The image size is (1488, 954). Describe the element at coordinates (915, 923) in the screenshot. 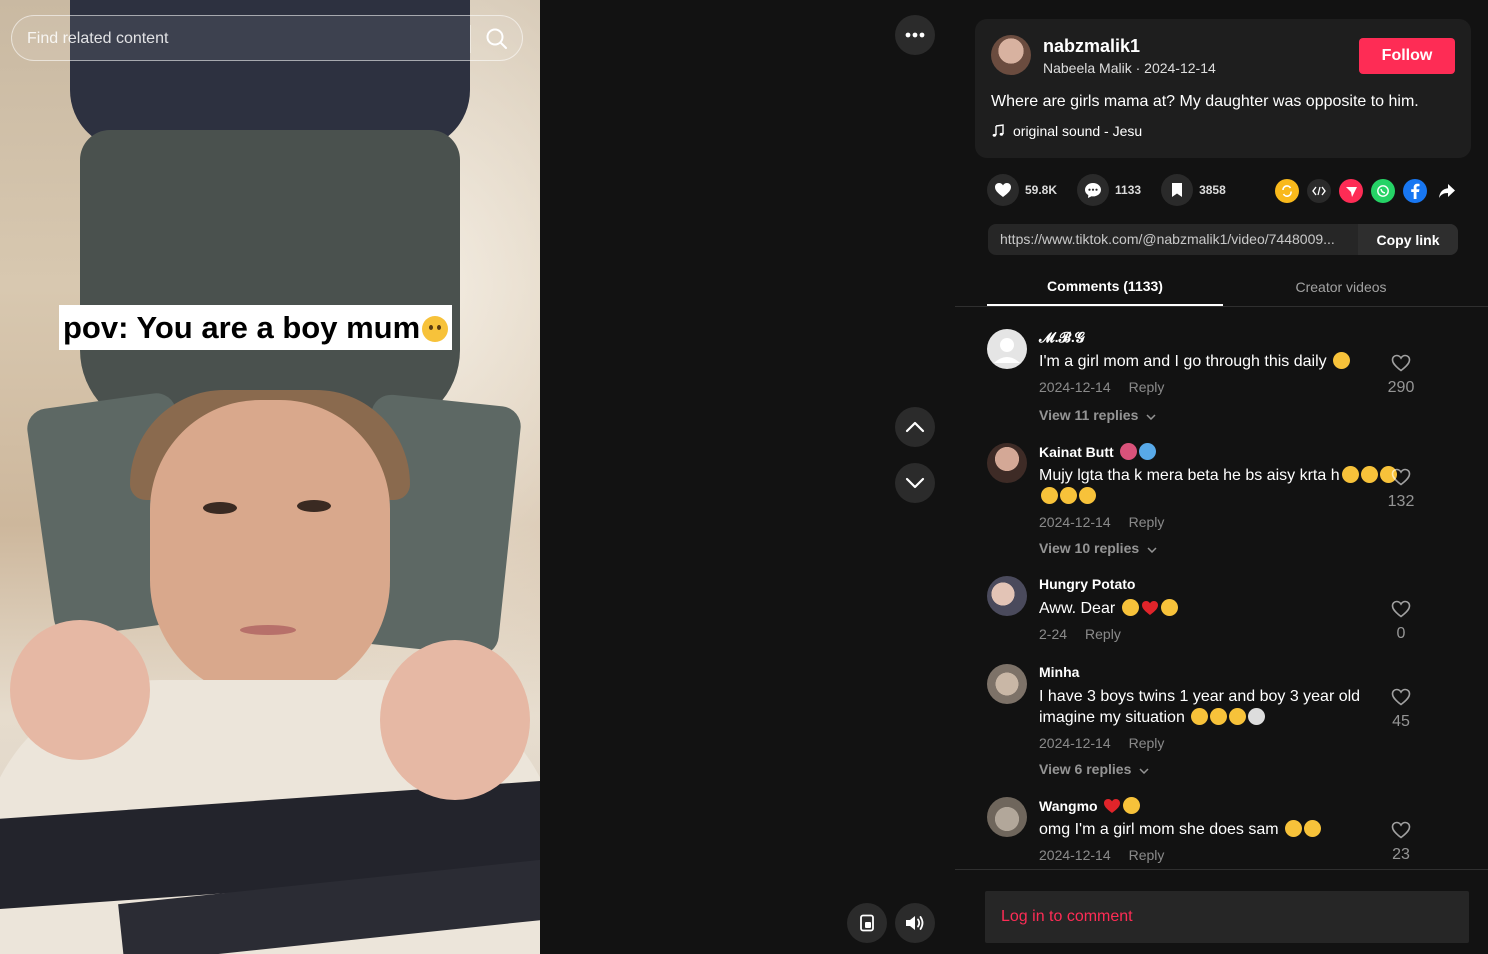

I see `volume-button` at that location.